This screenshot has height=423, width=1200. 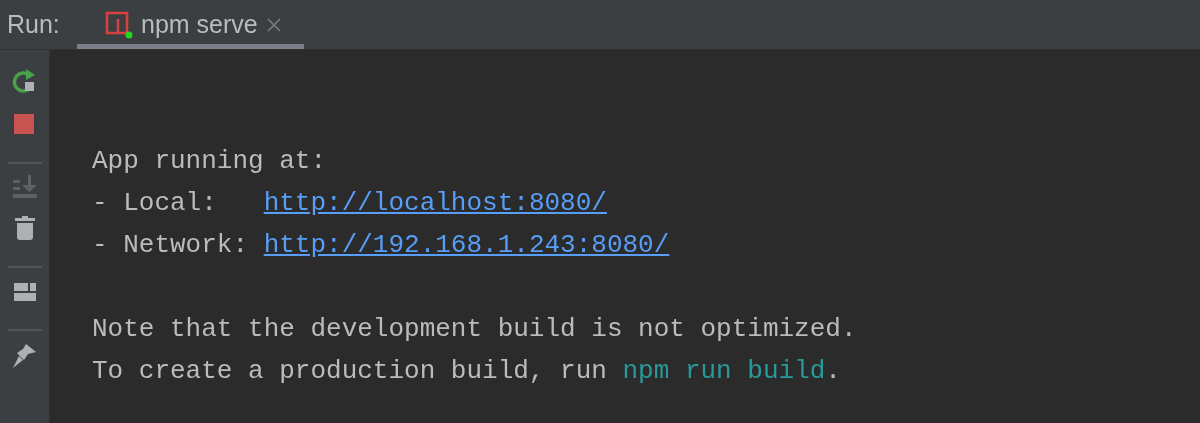 What do you see at coordinates (33, 24) in the screenshot?
I see `run-label: Run:` at bounding box center [33, 24].